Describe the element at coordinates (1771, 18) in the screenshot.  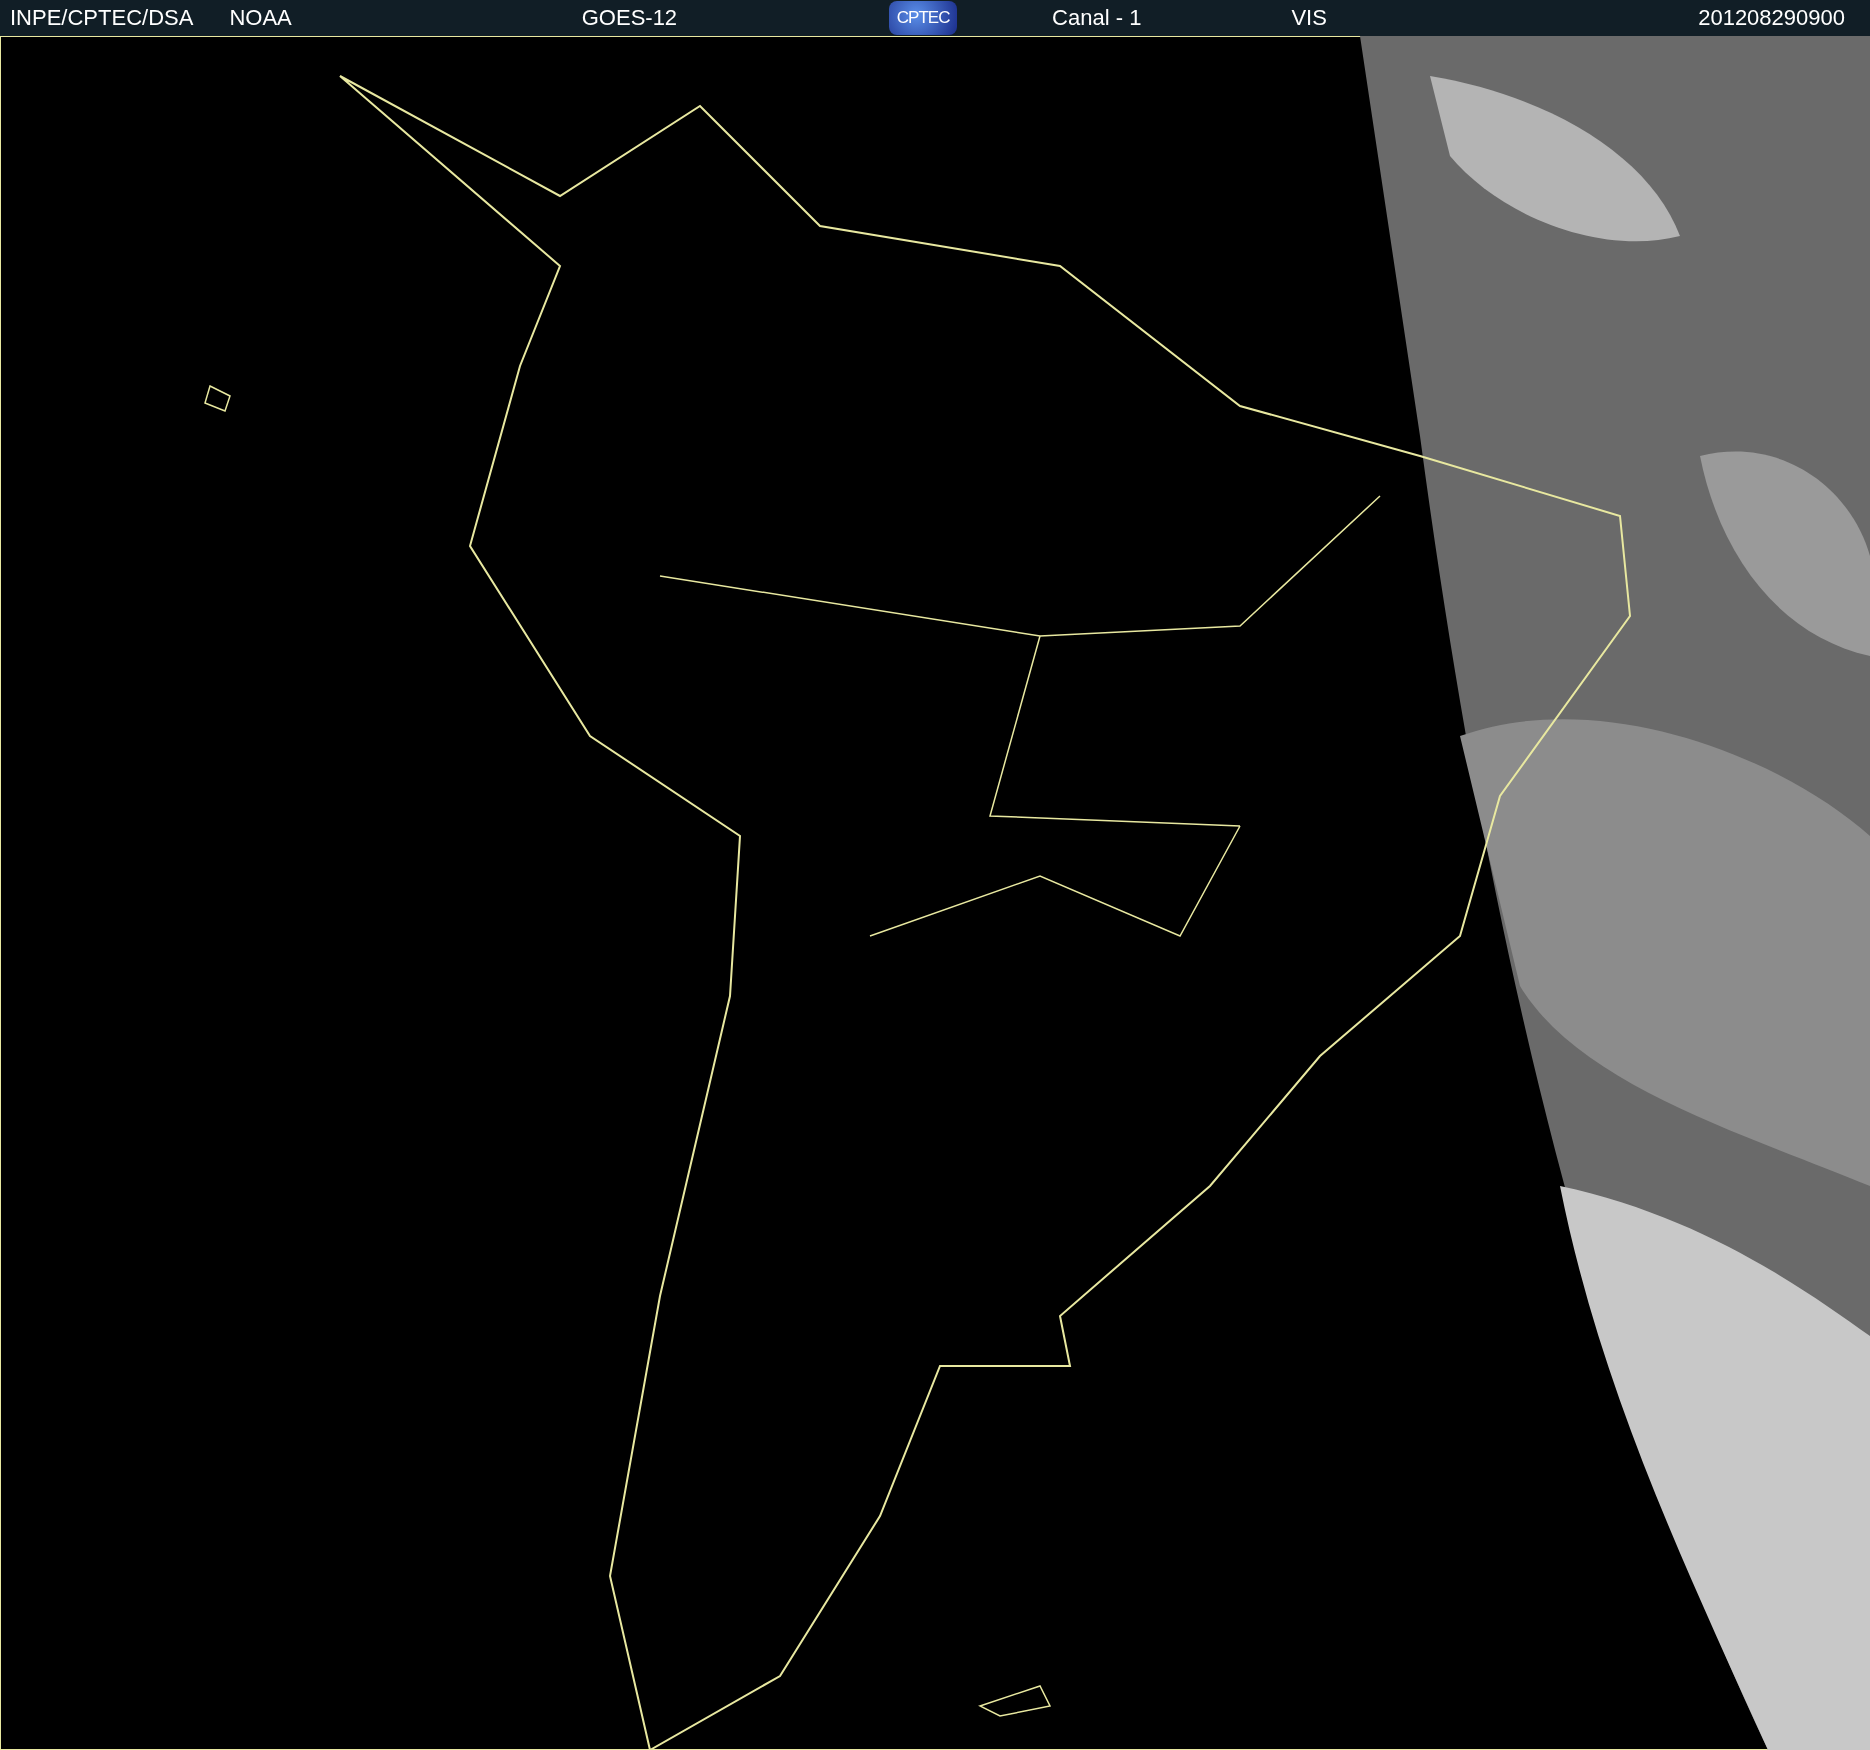
I see `timestamp-label: 201208290900` at that location.